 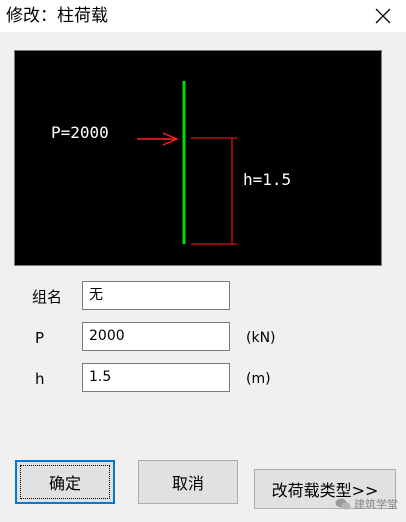 What do you see at coordinates (203, 16) in the screenshot?
I see `title-bar: 修改：柱荷载` at bounding box center [203, 16].